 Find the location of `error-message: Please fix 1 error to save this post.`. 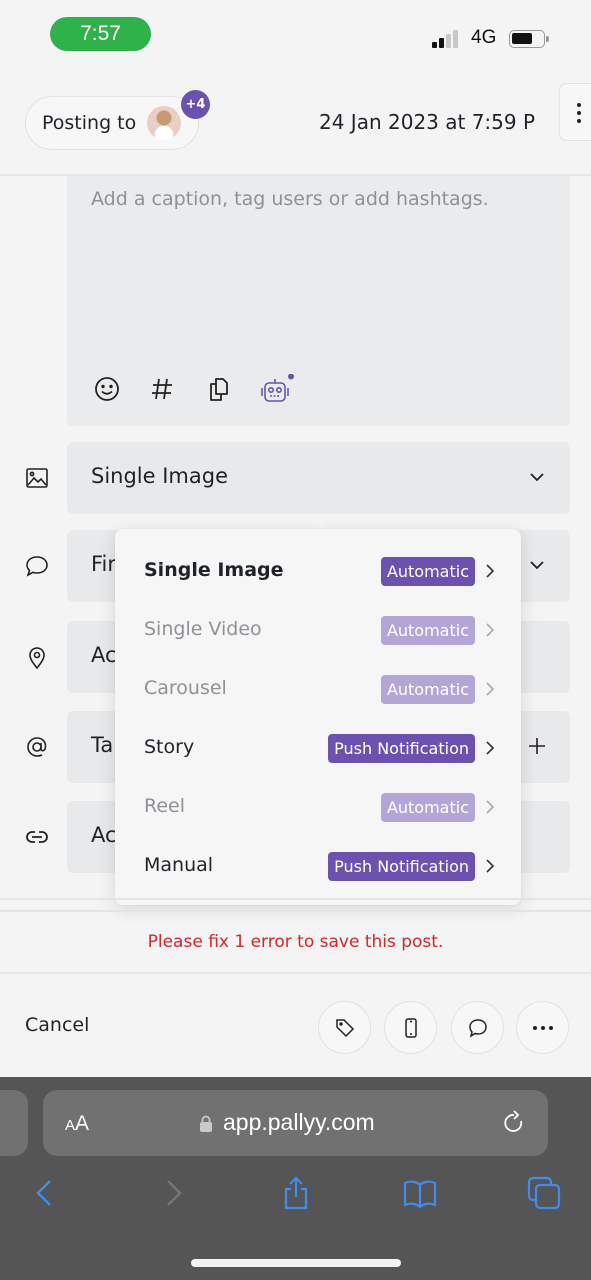

error-message: Please fix 1 error to save this post. is located at coordinates (295, 942).